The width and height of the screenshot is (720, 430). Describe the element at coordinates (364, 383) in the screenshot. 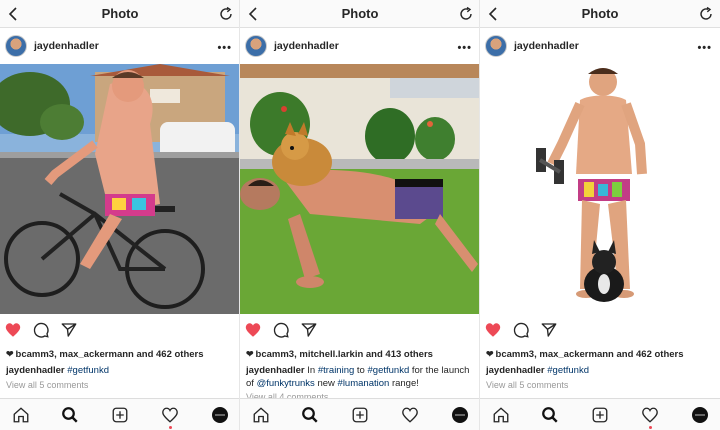

I see `hashtag: #lumanation` at that location.